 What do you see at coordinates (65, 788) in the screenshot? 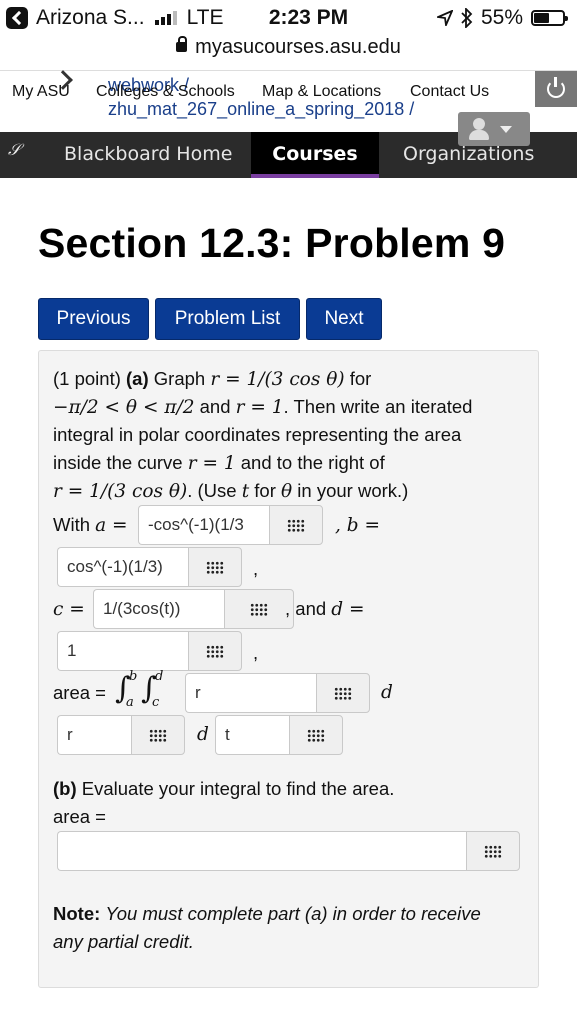
I see `part-b-label: (b)` at bounding box center [65, 788].